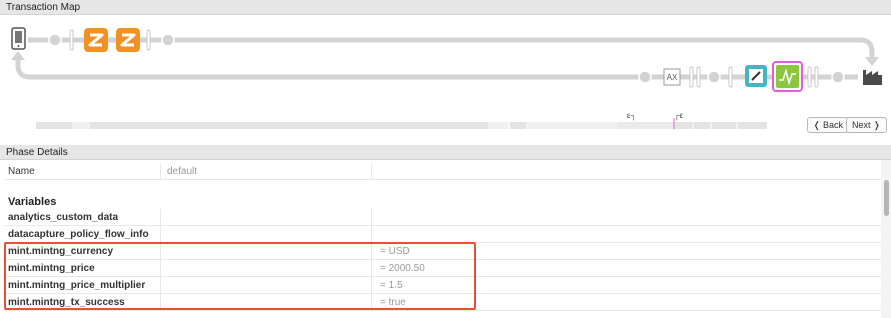  What do you see at coordinates (872, 61) in the screenshot?
I see `flow-arrow-down` at bounding box center [872, 61].